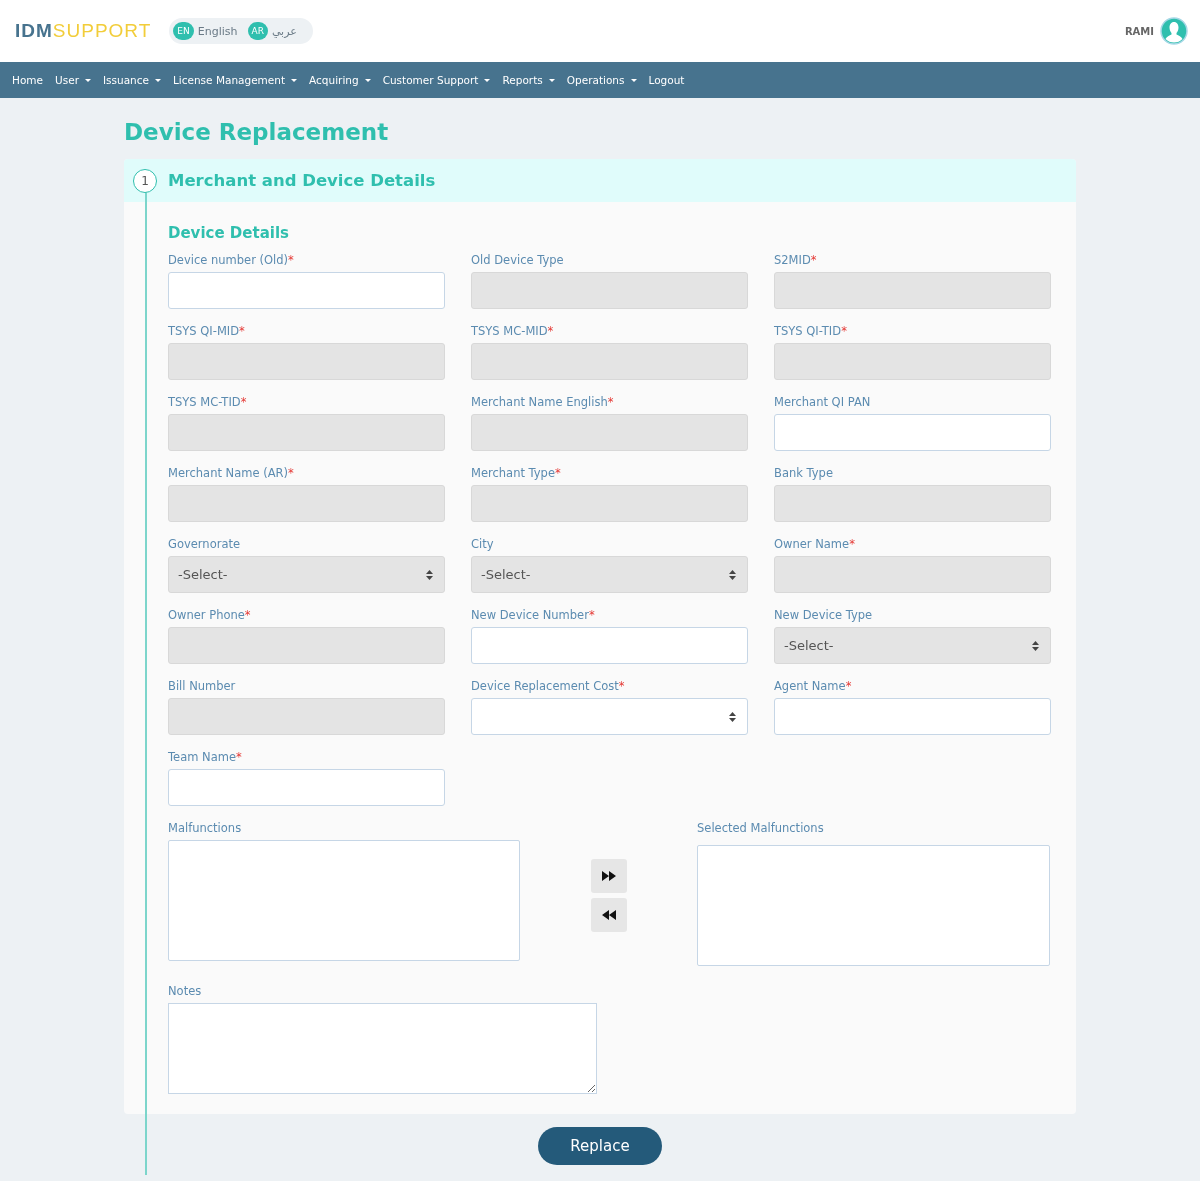 The height and width of the screenshot is (1181, 1200). What do you see at coordinates (207, 331) in the screenshot?
I see `field-label: TSYS QI-MID*` at bounding box center [207, 331].